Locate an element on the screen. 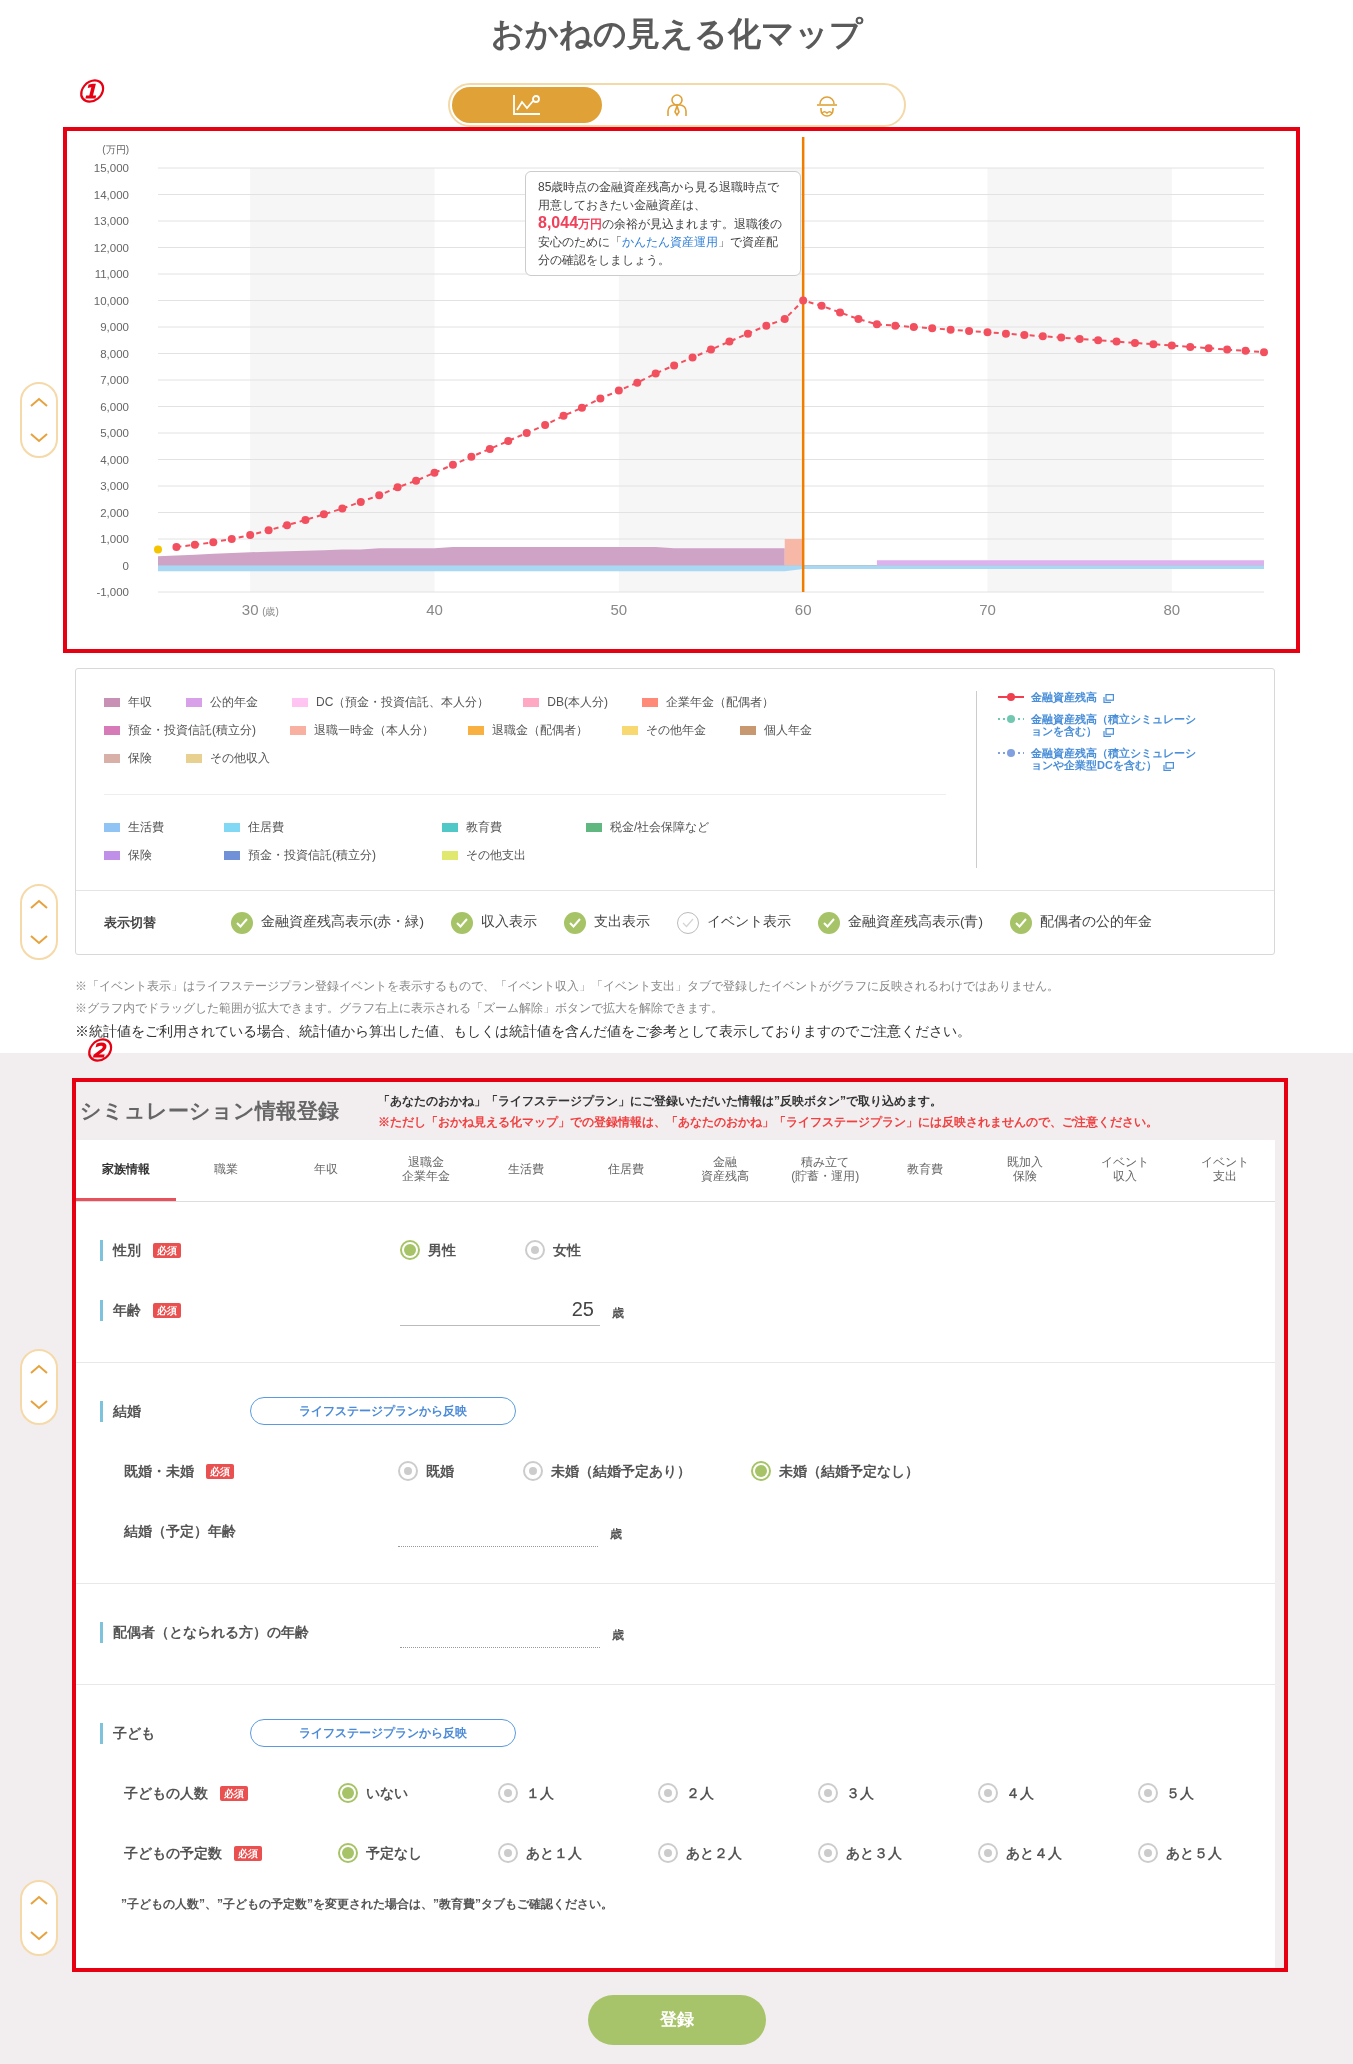 This screenshot has height=2064, width=1353. radio-option: あと２人 is located at coordinates (738, 1853).